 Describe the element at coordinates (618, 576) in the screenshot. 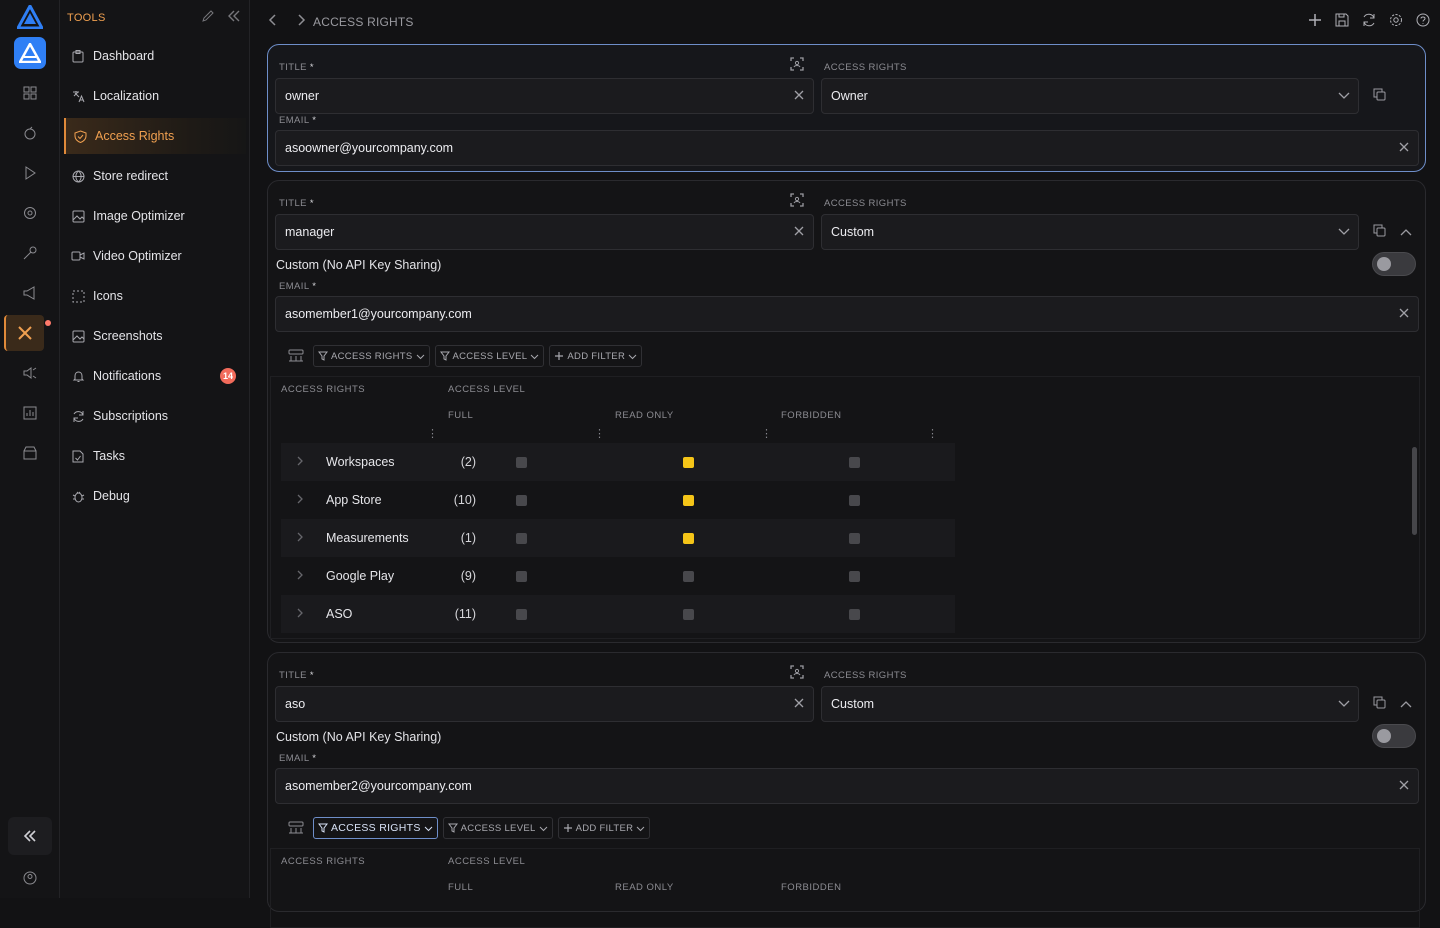

I see `table-row: Google Play (9)` at that location.